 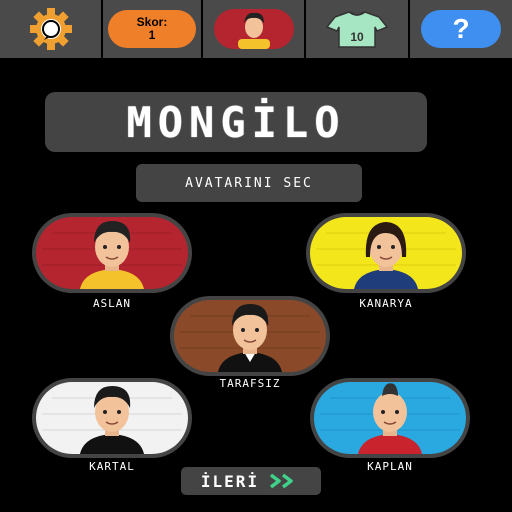 I want to click on jersey-button: 10, so click(x=358, y=29).